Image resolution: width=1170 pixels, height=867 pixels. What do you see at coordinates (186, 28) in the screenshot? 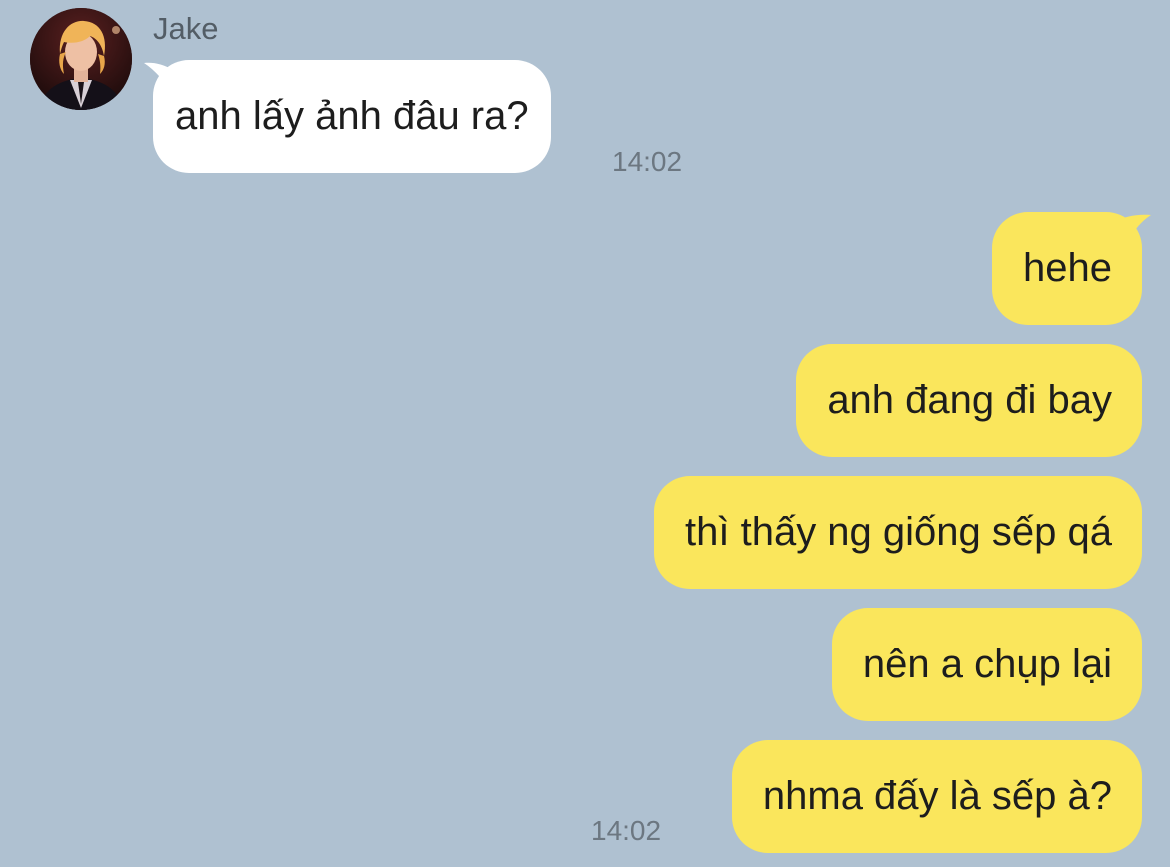
I see `sender-name: Jake` at bounding box center [186, 28].